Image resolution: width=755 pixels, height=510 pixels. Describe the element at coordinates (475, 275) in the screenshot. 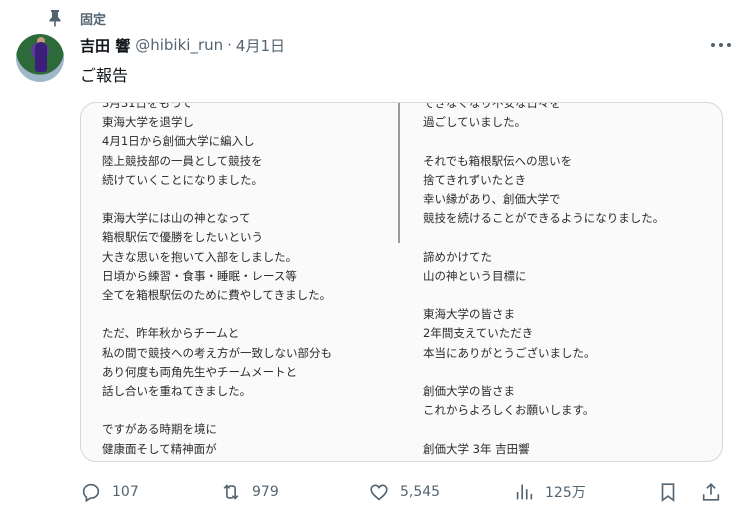

I see `image-text-line: 山の神という目標に` at that location.